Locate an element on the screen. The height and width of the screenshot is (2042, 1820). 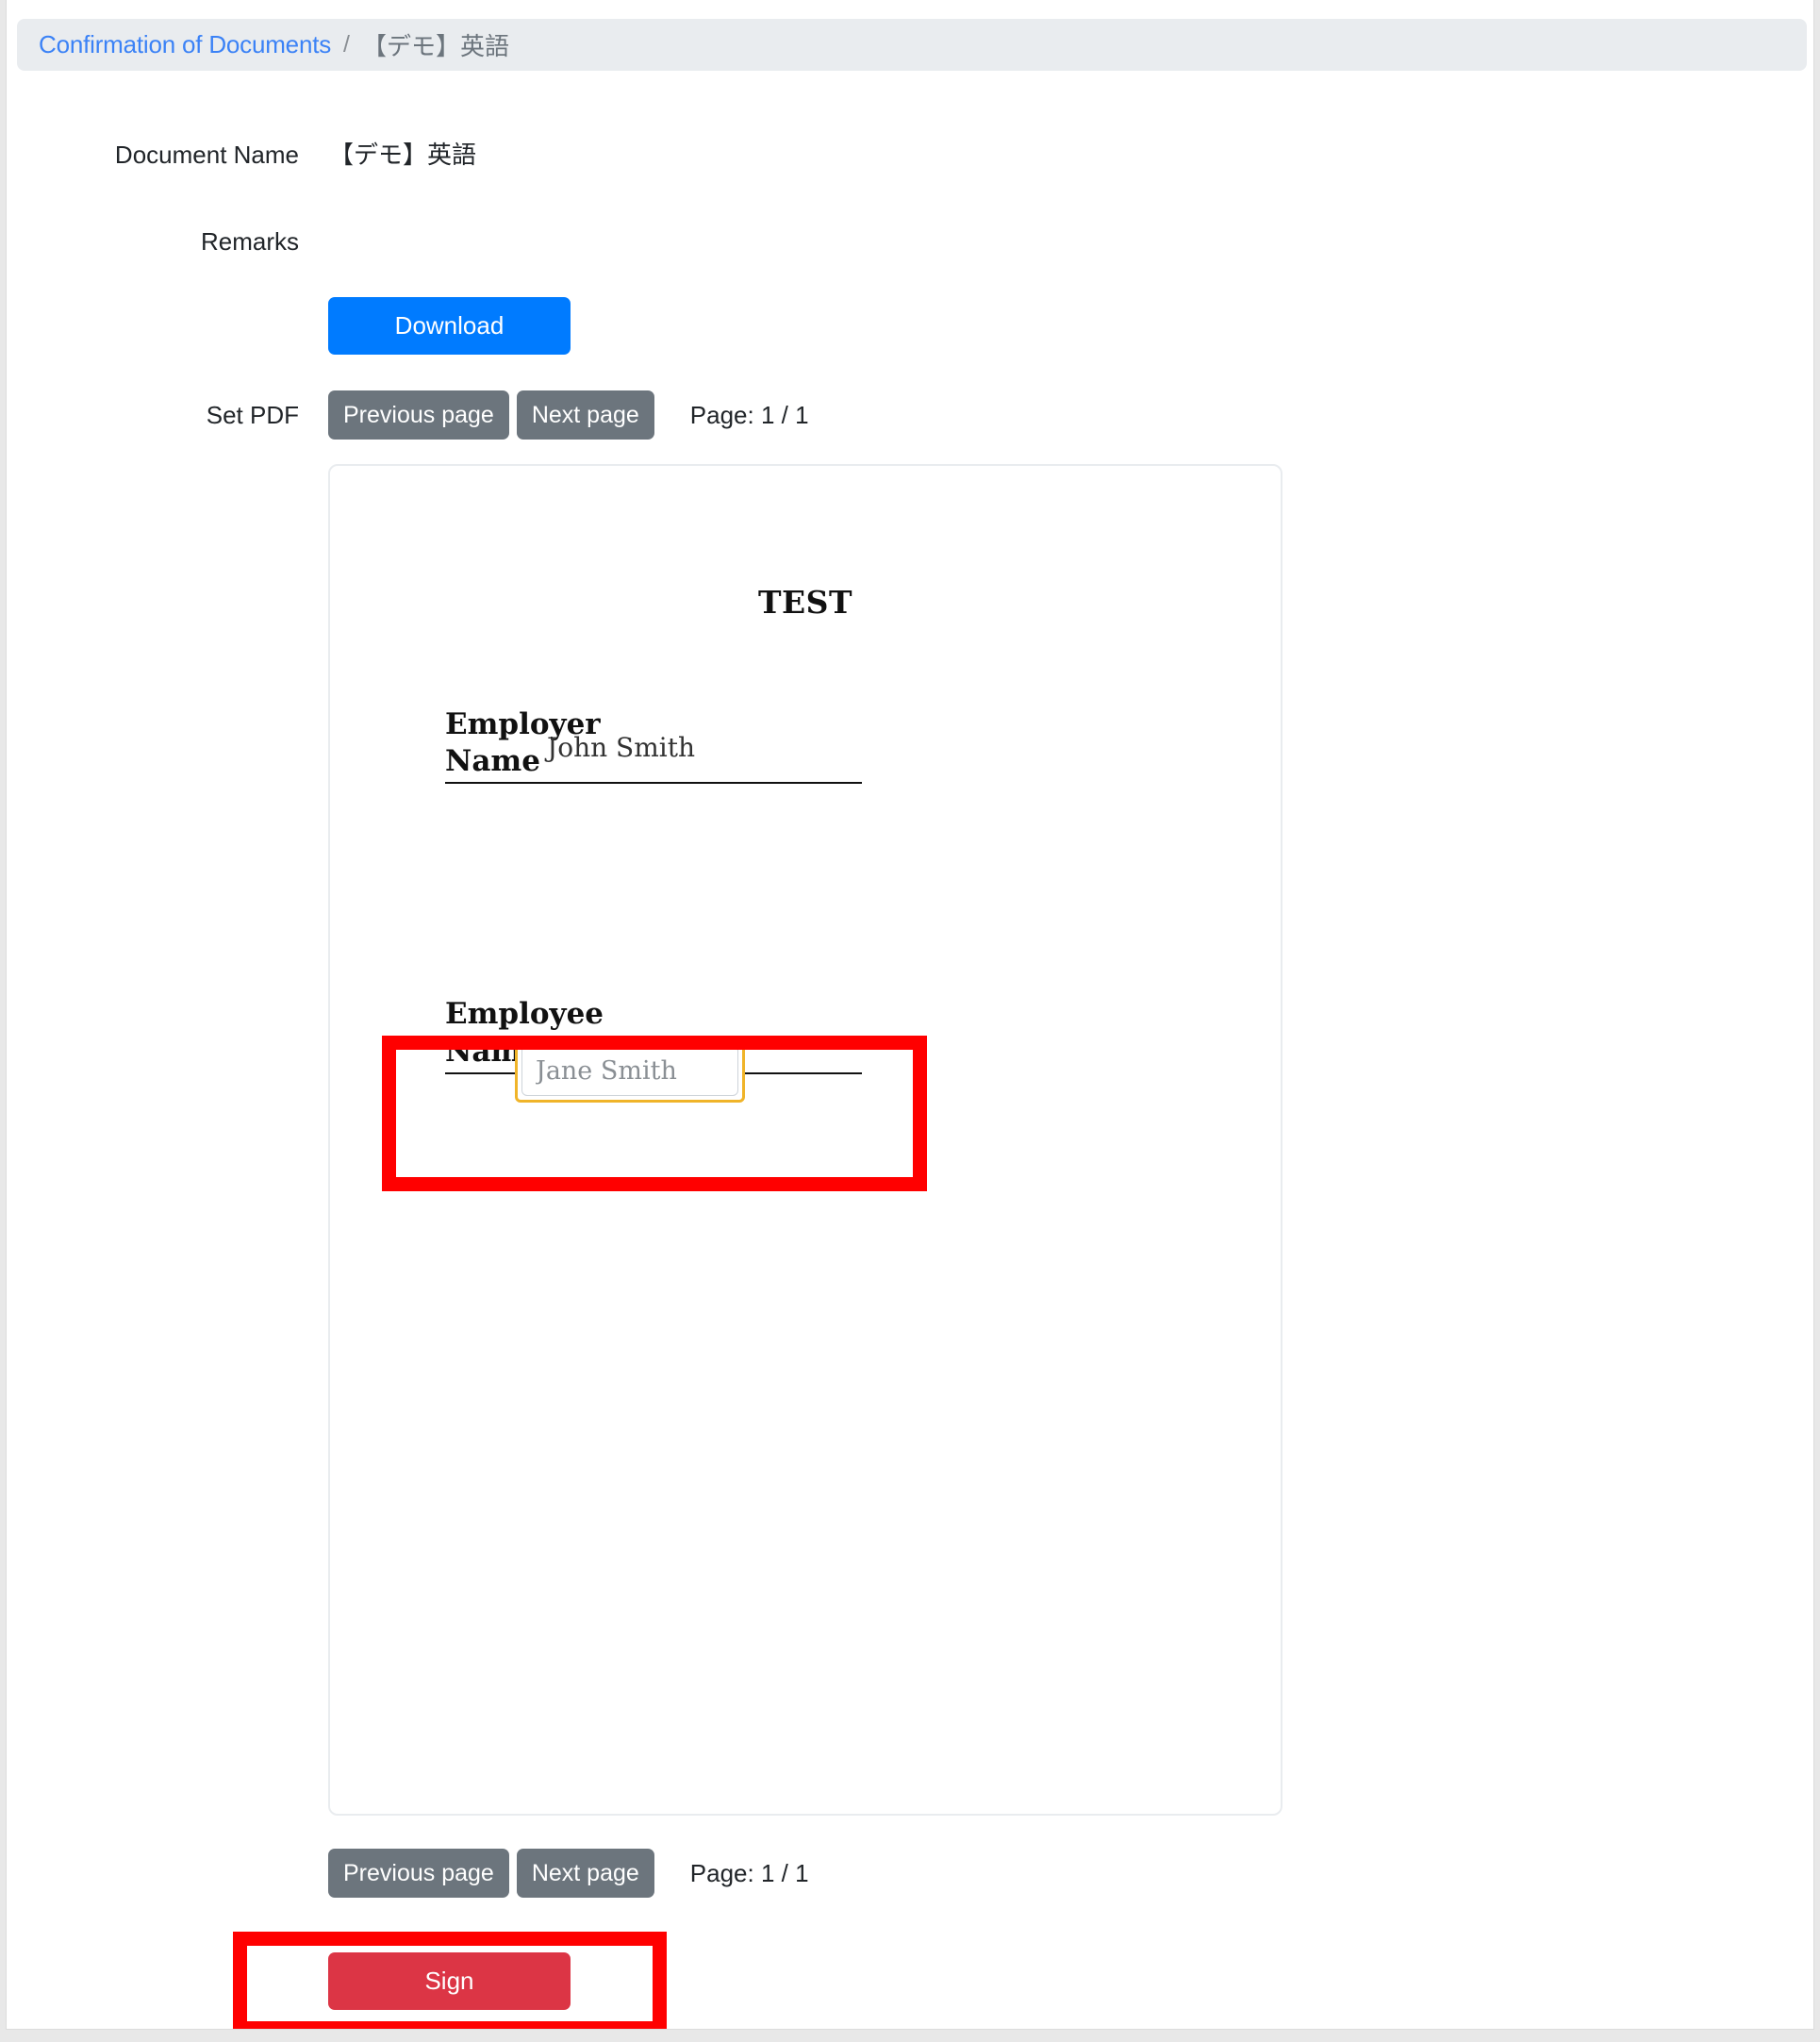
employee-name-input is located at coordinates (629, 1071).